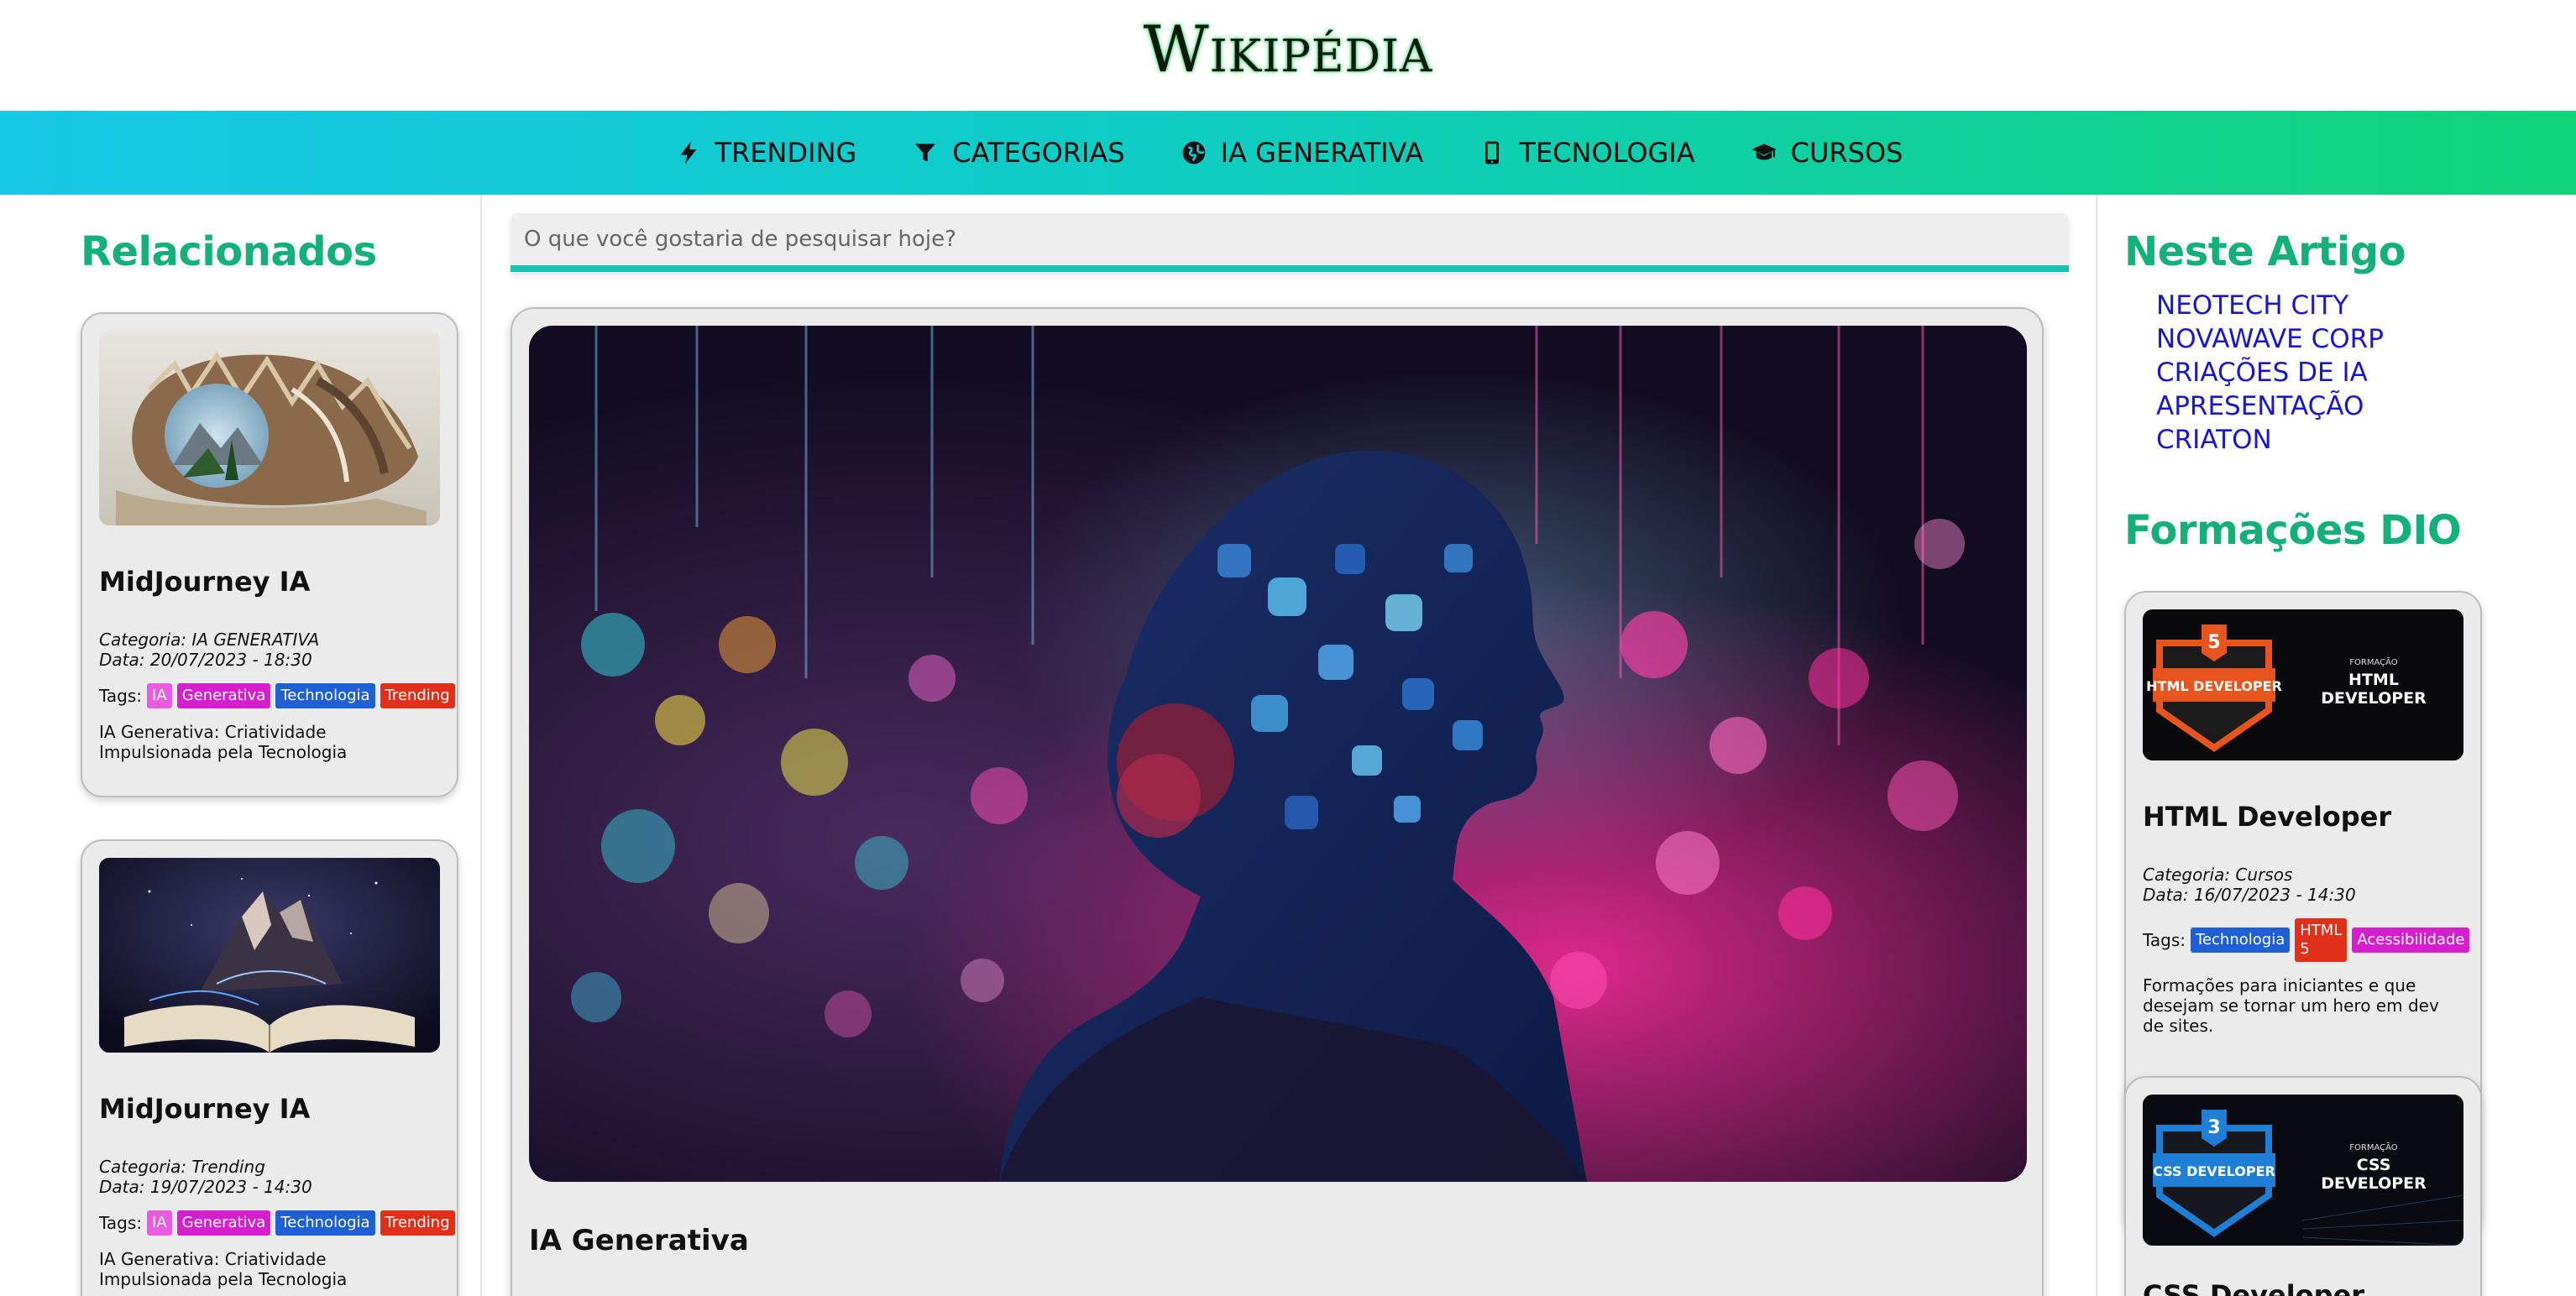 This screenshot has width=2576, height=1296. What do you see at coordinates (1847, 153) in the screenshot?
I see `nav-label: CURSOS` at bounding box center [1847, 153].